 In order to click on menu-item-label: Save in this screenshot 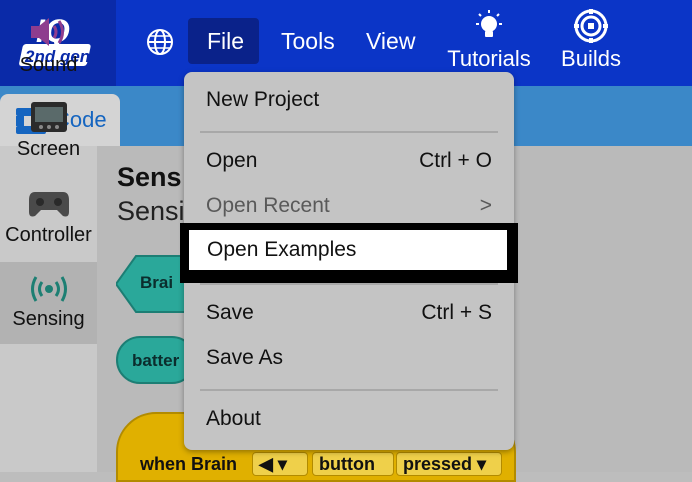, I will do `click(230, 312)`.